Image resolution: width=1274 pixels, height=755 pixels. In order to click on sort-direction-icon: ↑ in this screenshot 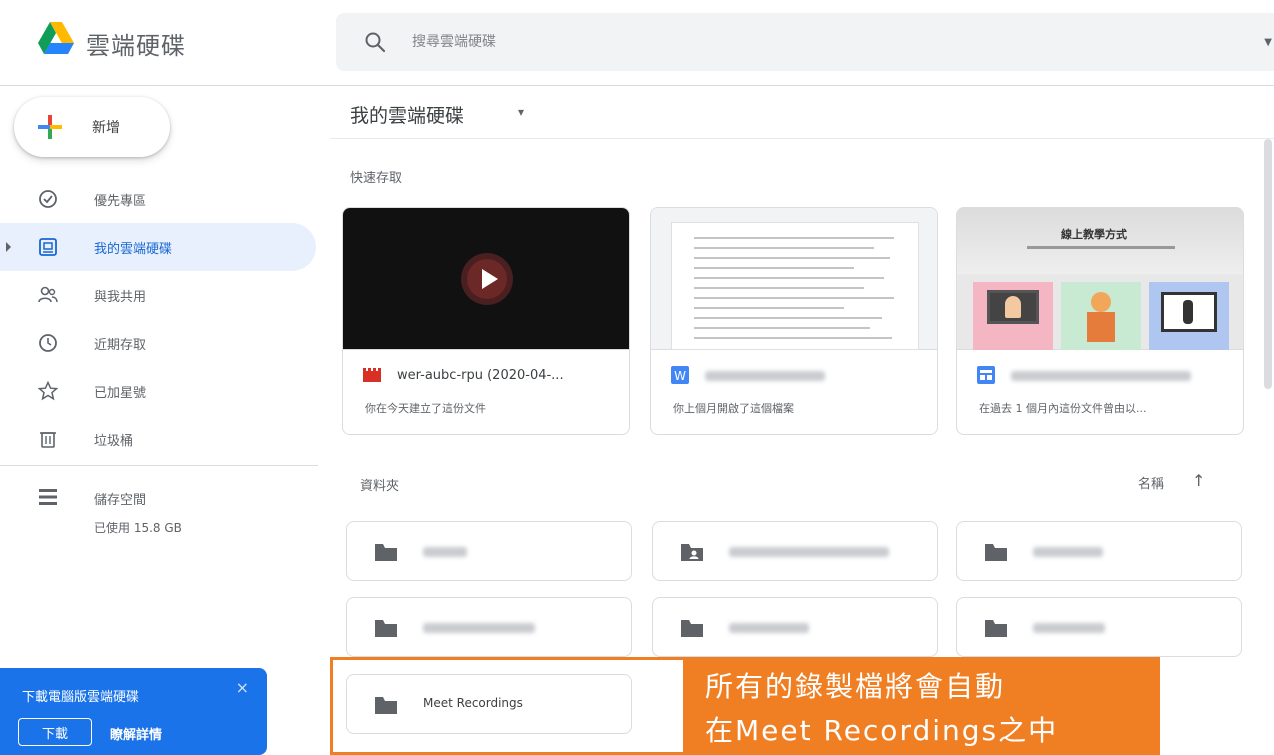, I will do `click(1198, 480)`.